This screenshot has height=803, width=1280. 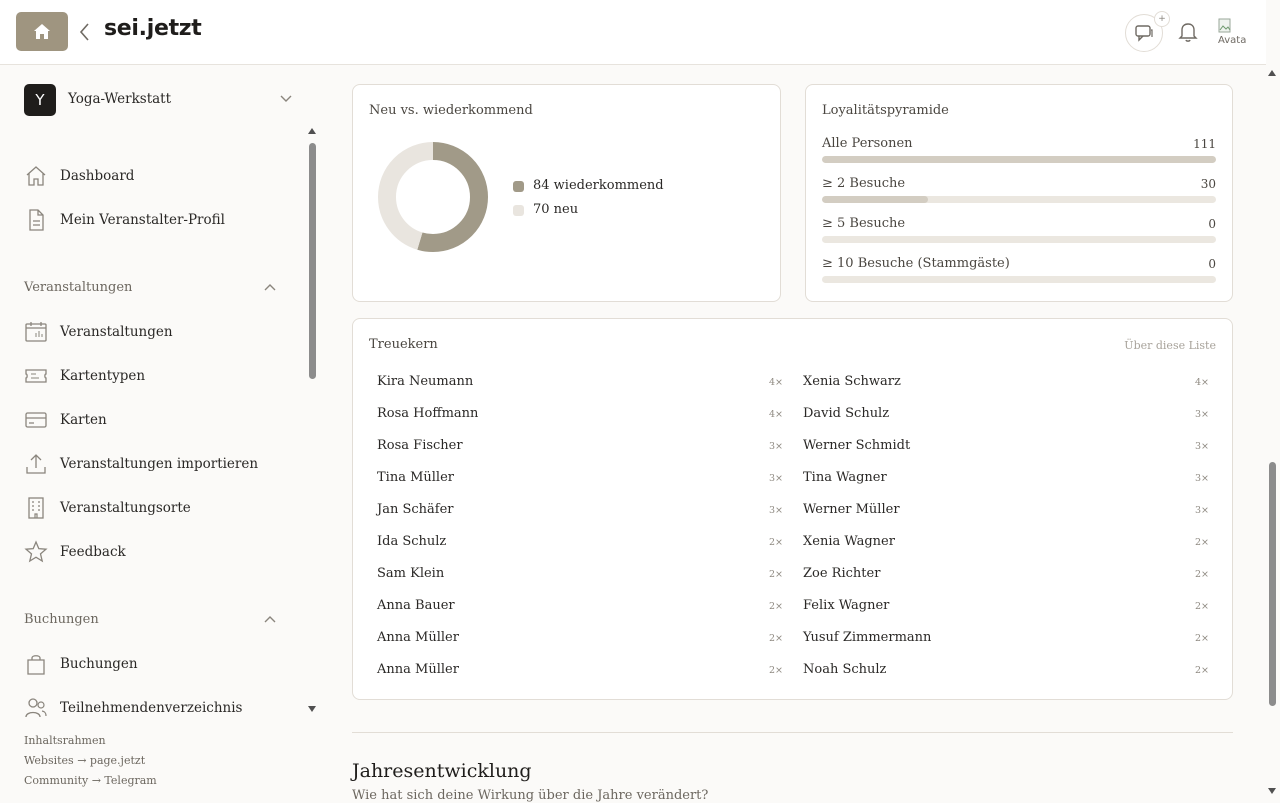 What do you see at coordinates (1006, 384) in the screenshot?
I see `list-item: Xenia Schwarz 4×` at bounding box center [1006, 384].